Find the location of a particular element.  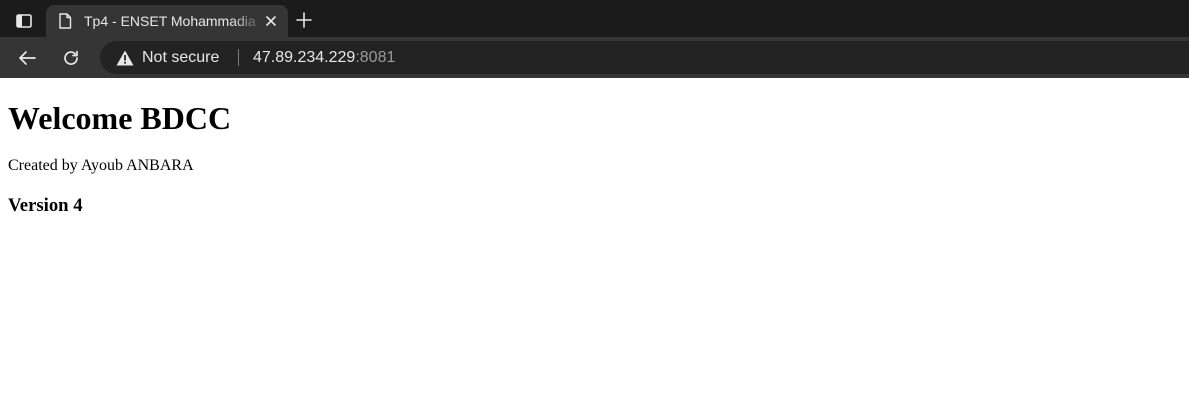

new-tab-button is located at coordinates (304, 20).